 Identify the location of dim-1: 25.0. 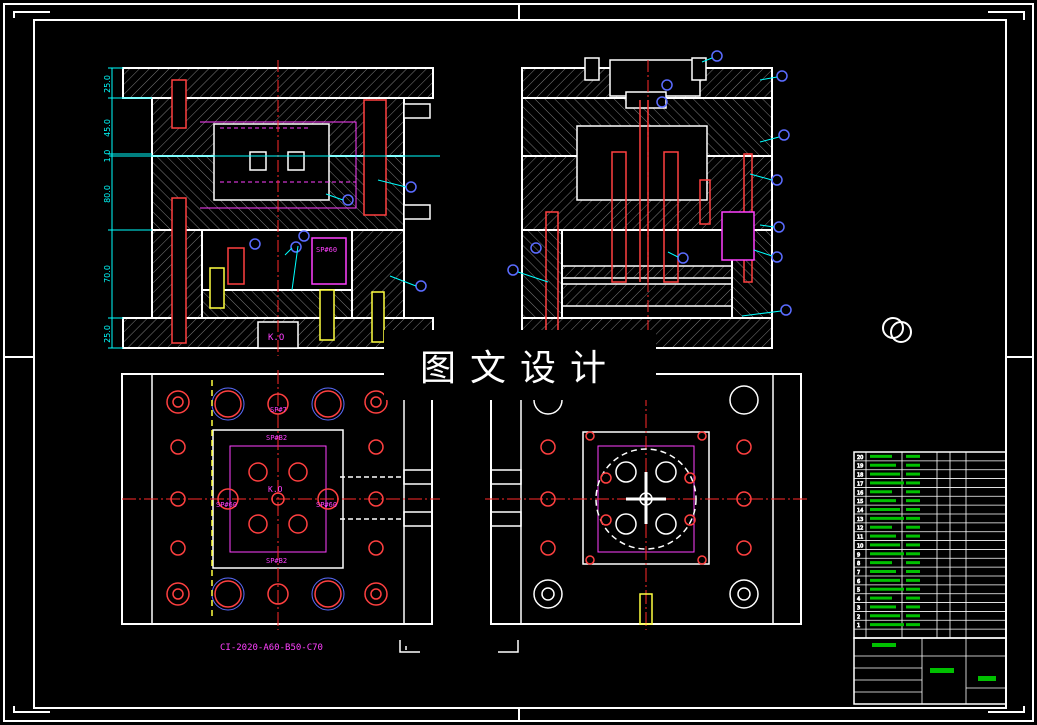
(107, 84).